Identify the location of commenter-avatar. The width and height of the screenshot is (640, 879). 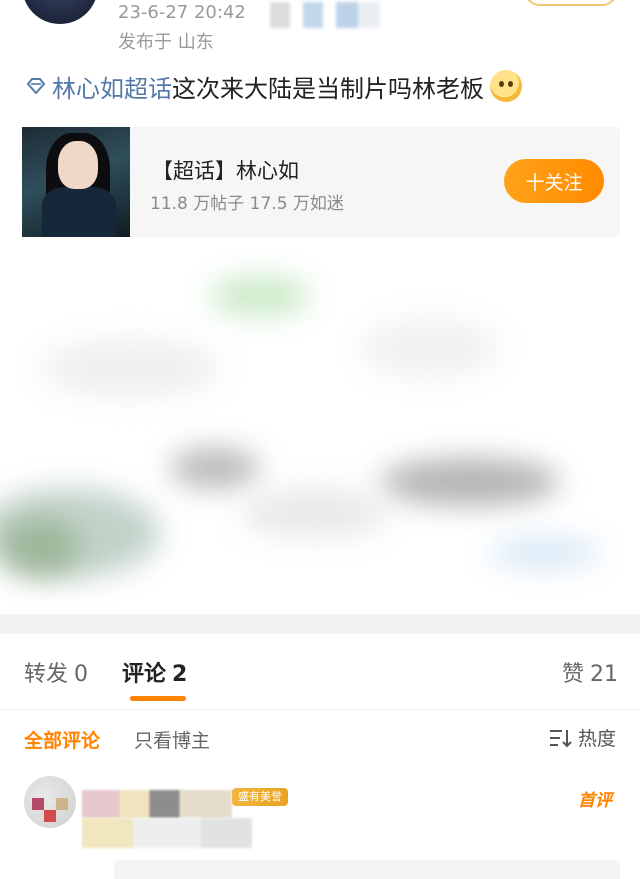
(50, 802).